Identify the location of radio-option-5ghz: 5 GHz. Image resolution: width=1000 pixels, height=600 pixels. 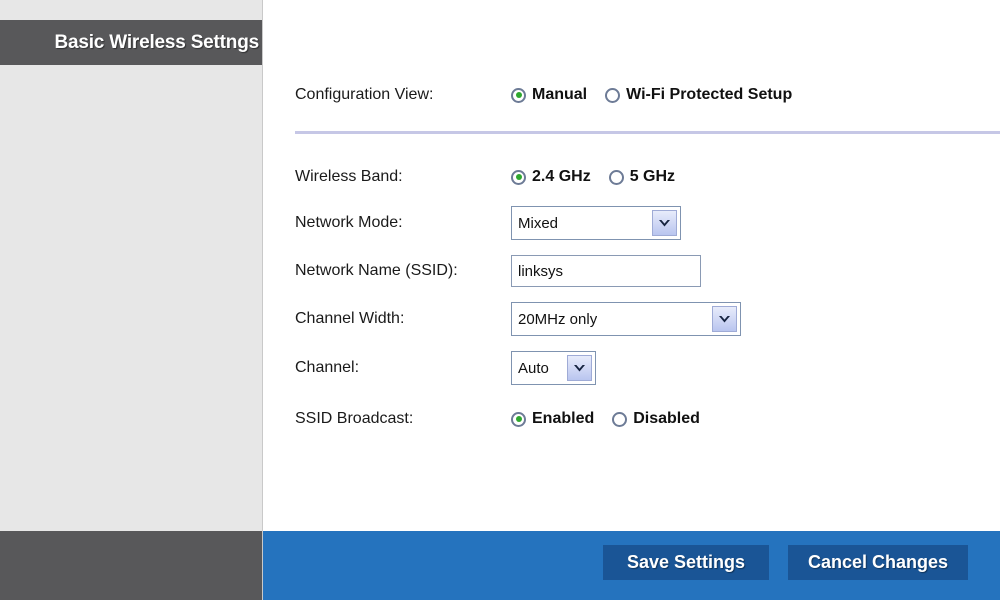
(642, 177).